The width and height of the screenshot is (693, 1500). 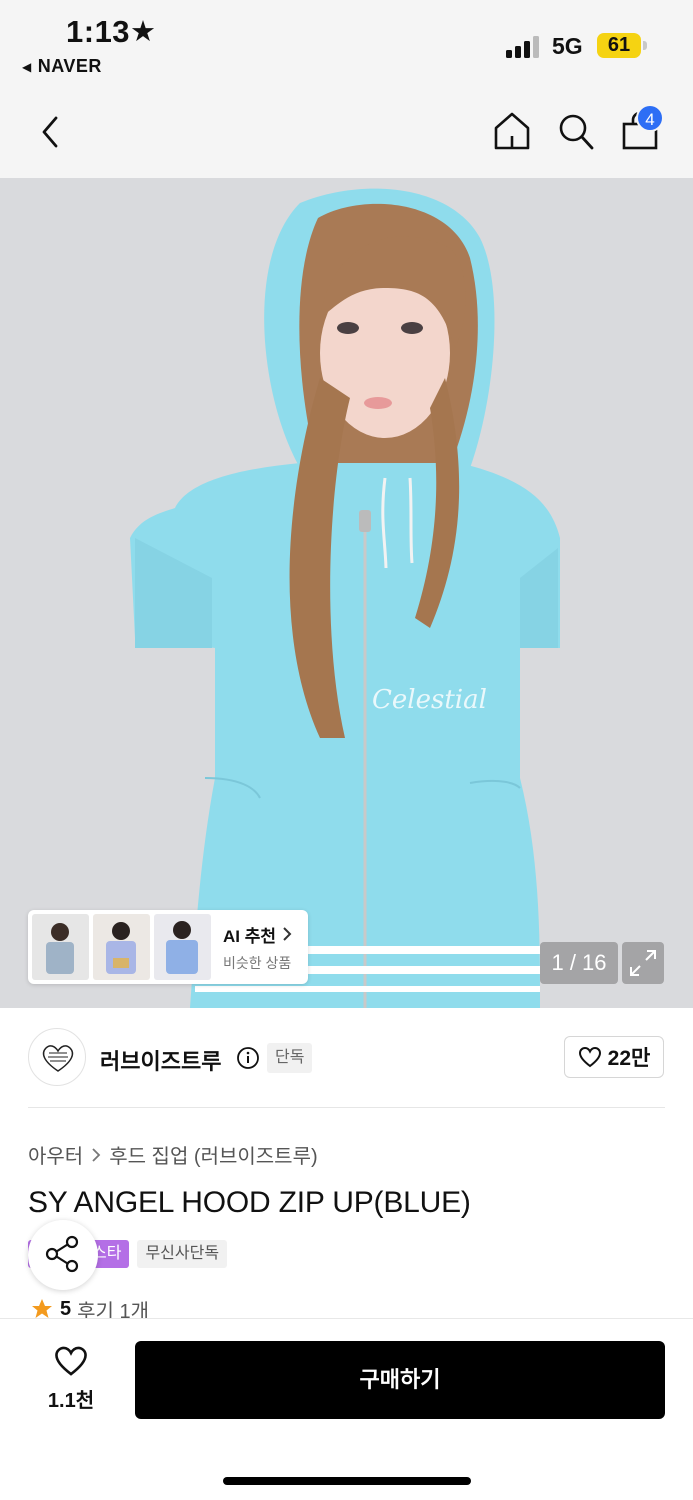 I want to click on rating-row: 5 후기 1개, so click(x=89, y=1309).